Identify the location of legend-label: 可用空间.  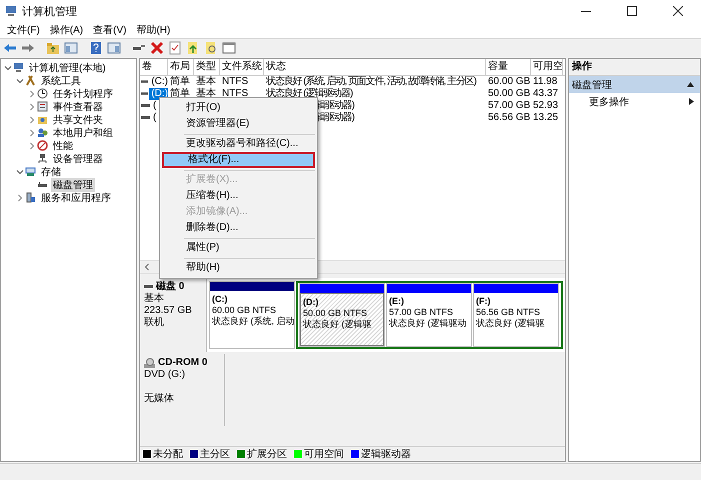
(324, 454).